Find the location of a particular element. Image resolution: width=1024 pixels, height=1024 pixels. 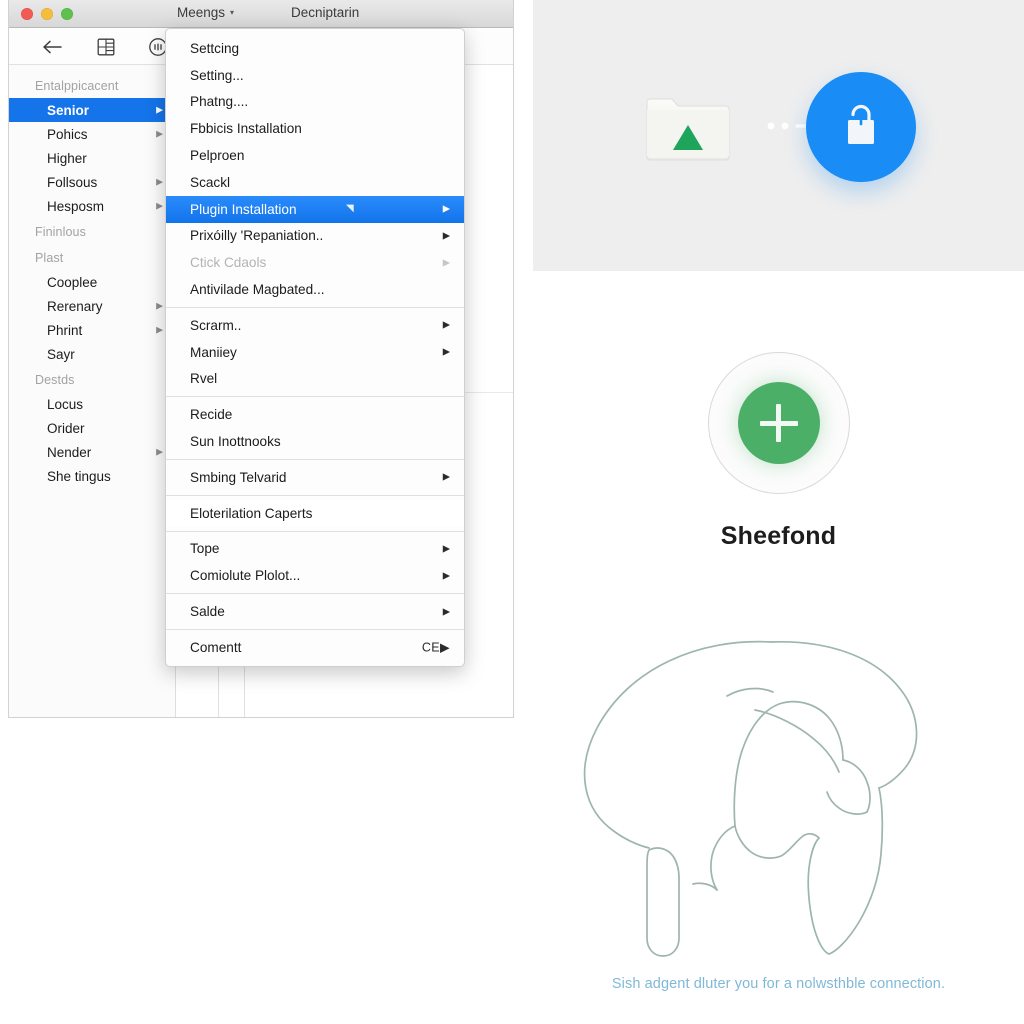

sidebar-item-sayr: Sayr is located at coordinates (92, 354).